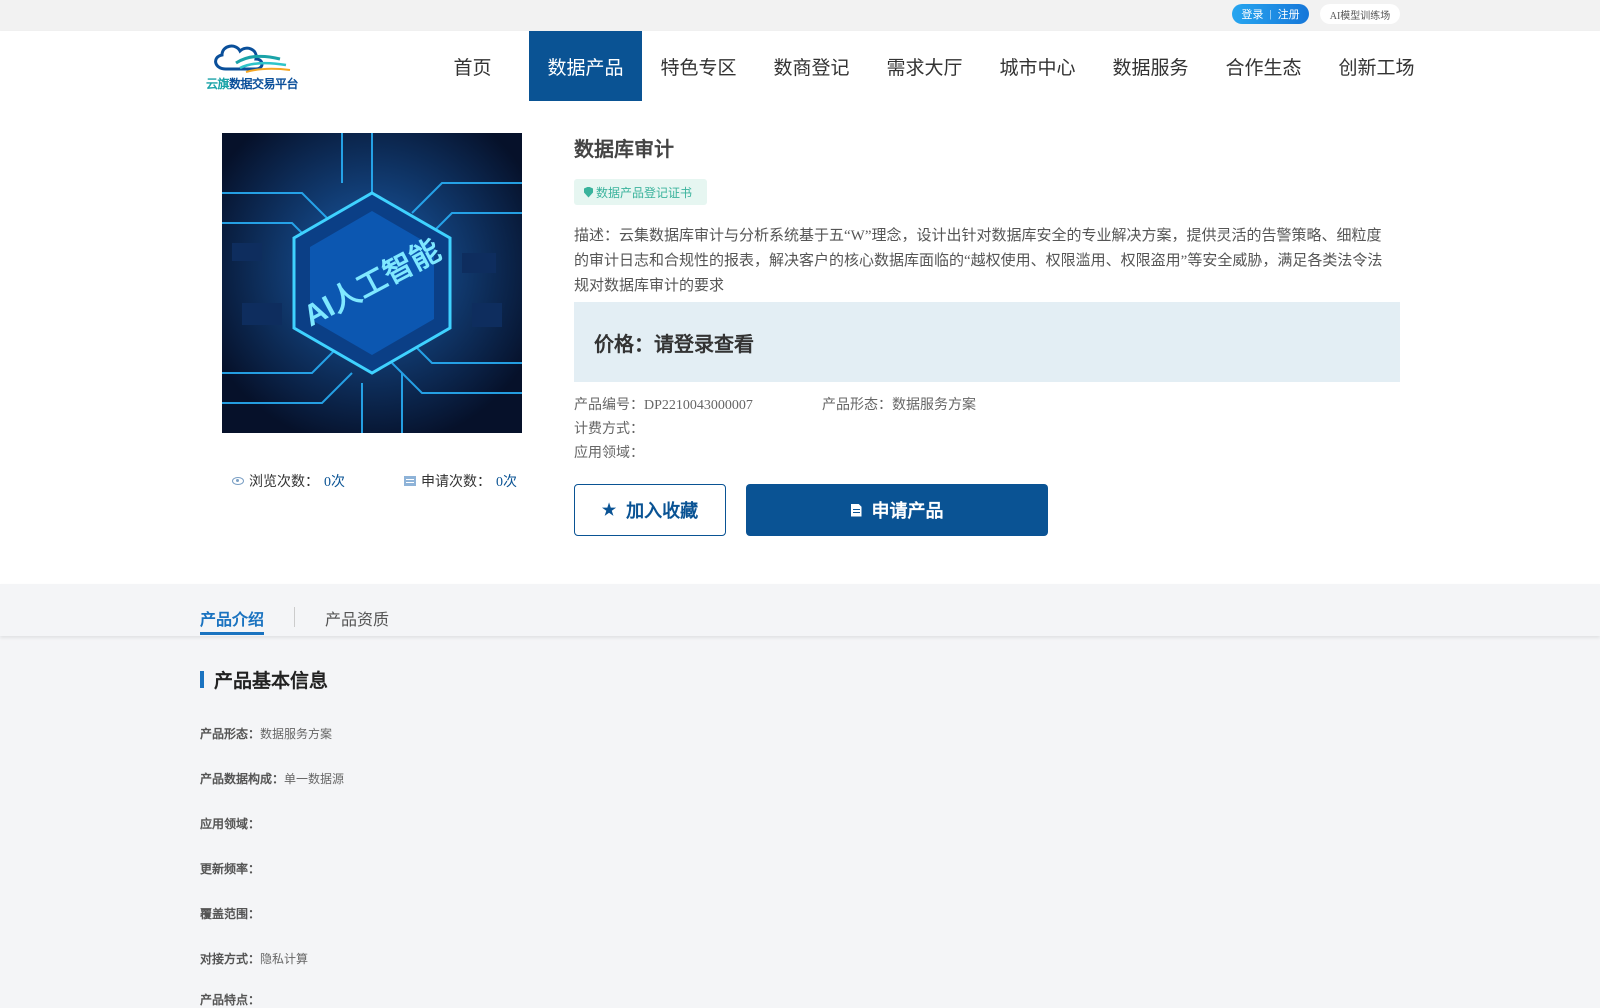  Describe the element at coordinates (238, 481) in the screenshot. I see `eye-icon` at that location.